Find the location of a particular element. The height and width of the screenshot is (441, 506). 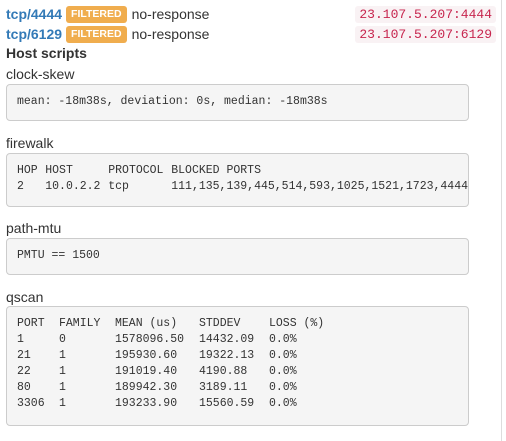

table-cell: tcp is located at coordinates (118, 186).